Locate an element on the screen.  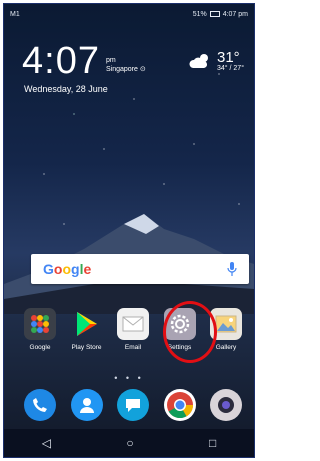
microphone-icon is located at coordinates (232, 269).